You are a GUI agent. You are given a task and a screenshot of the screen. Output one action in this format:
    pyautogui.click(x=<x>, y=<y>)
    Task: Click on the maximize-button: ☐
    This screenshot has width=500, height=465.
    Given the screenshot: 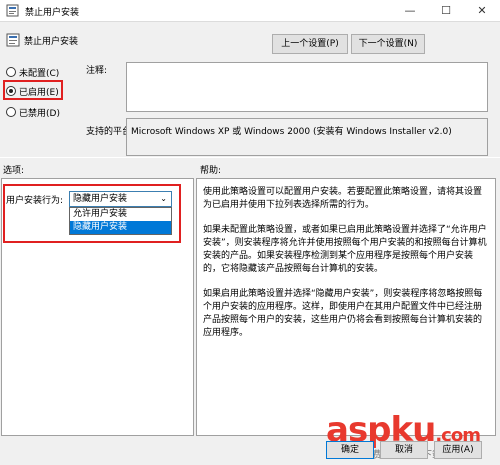 What is the action you would take?
    pyautogui.click(x=446, y=11)
    